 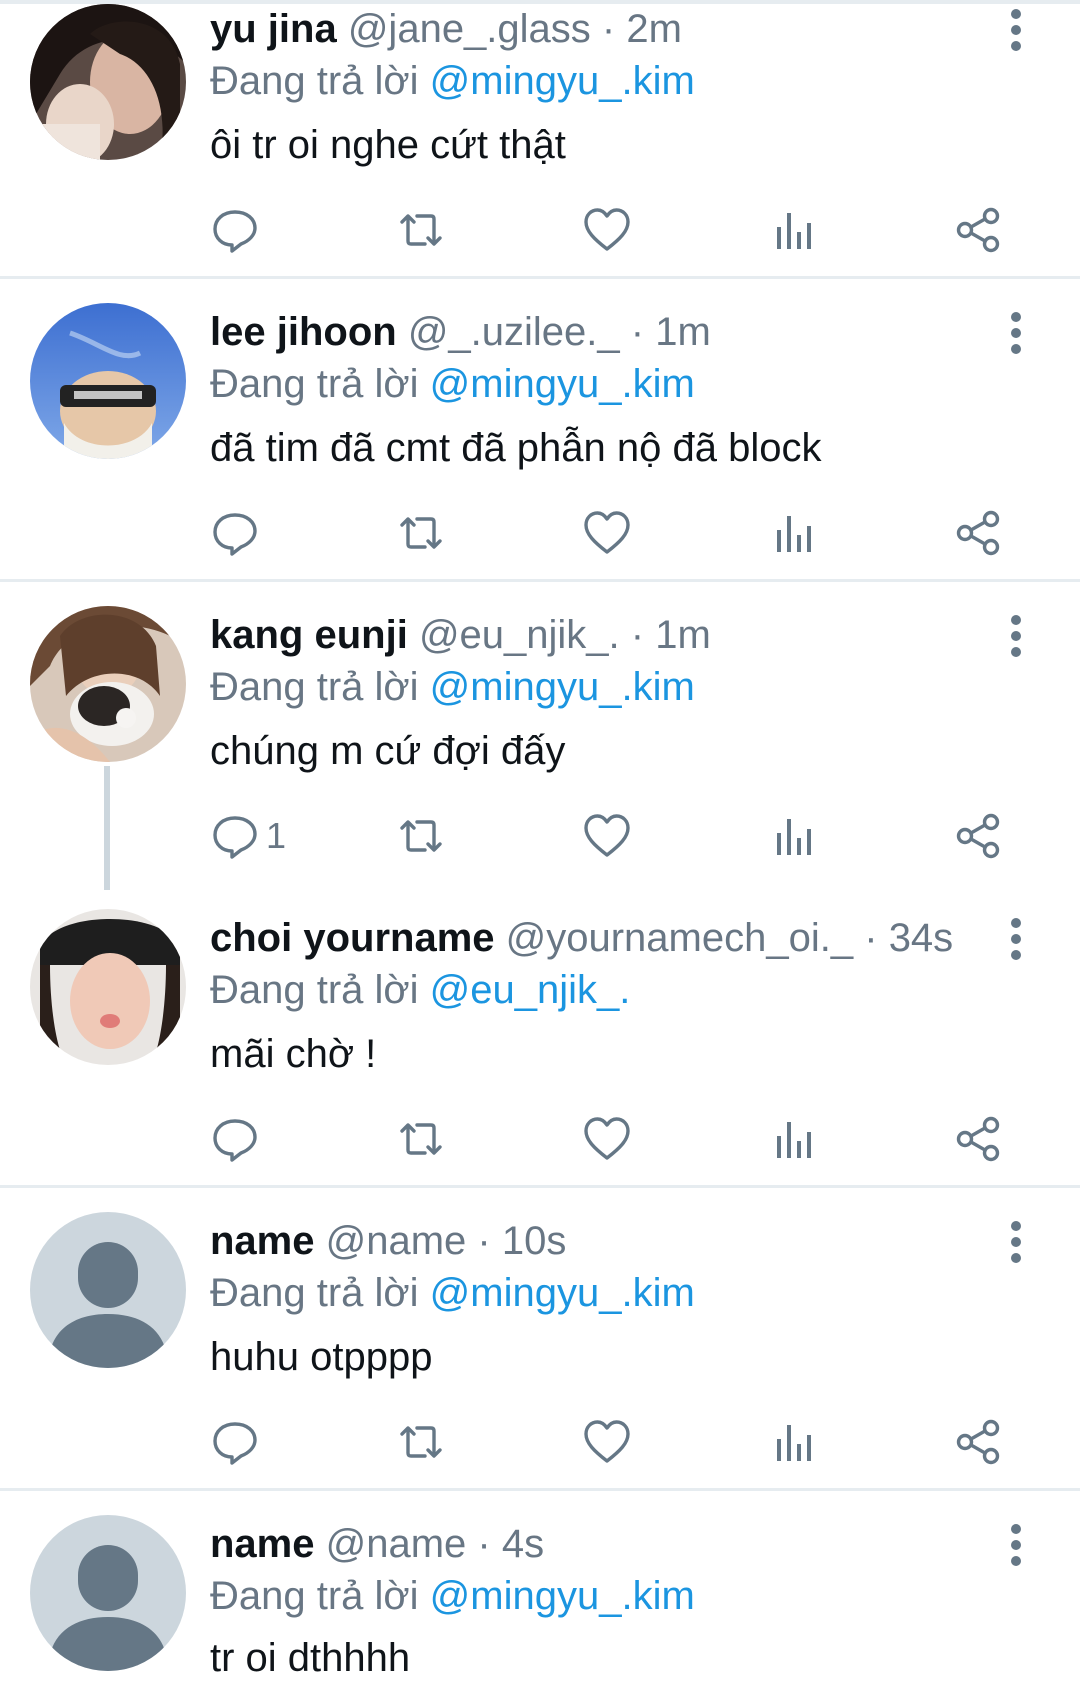 I want to click on tweet-text: đã tim đã cmt đã phẫn nộ đã block, so click(x=516, y=448).